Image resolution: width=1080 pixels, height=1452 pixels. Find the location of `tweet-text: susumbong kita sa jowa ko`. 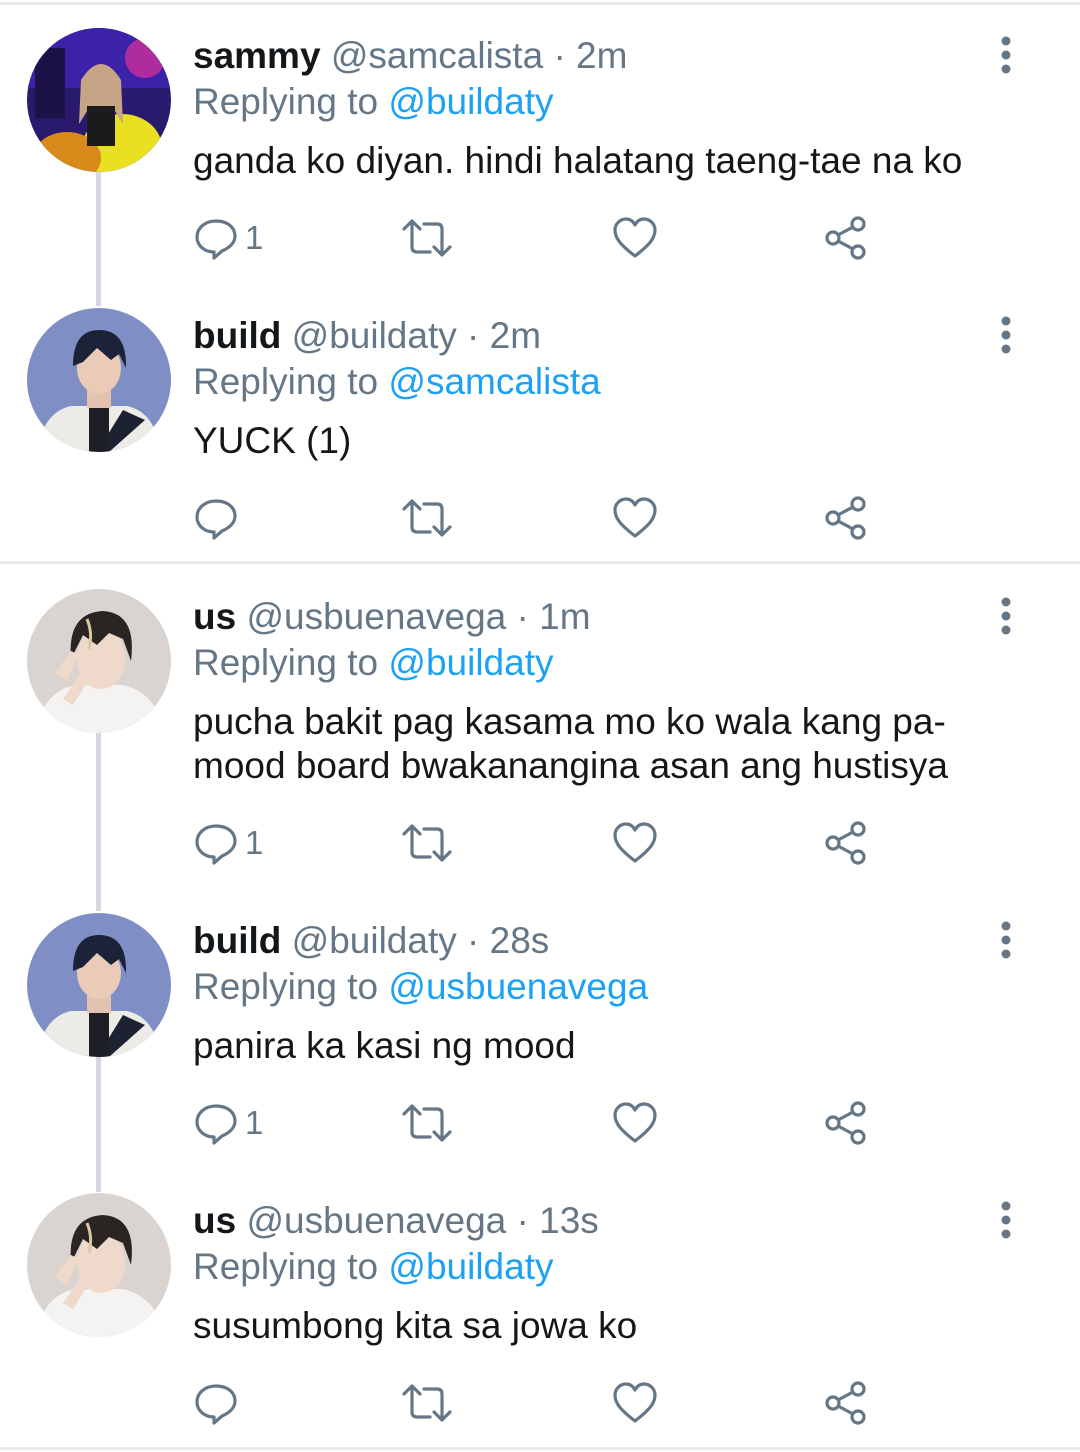

tweet-text: susumbong kita sa jowa ko is located at coordinates (415, 1325).